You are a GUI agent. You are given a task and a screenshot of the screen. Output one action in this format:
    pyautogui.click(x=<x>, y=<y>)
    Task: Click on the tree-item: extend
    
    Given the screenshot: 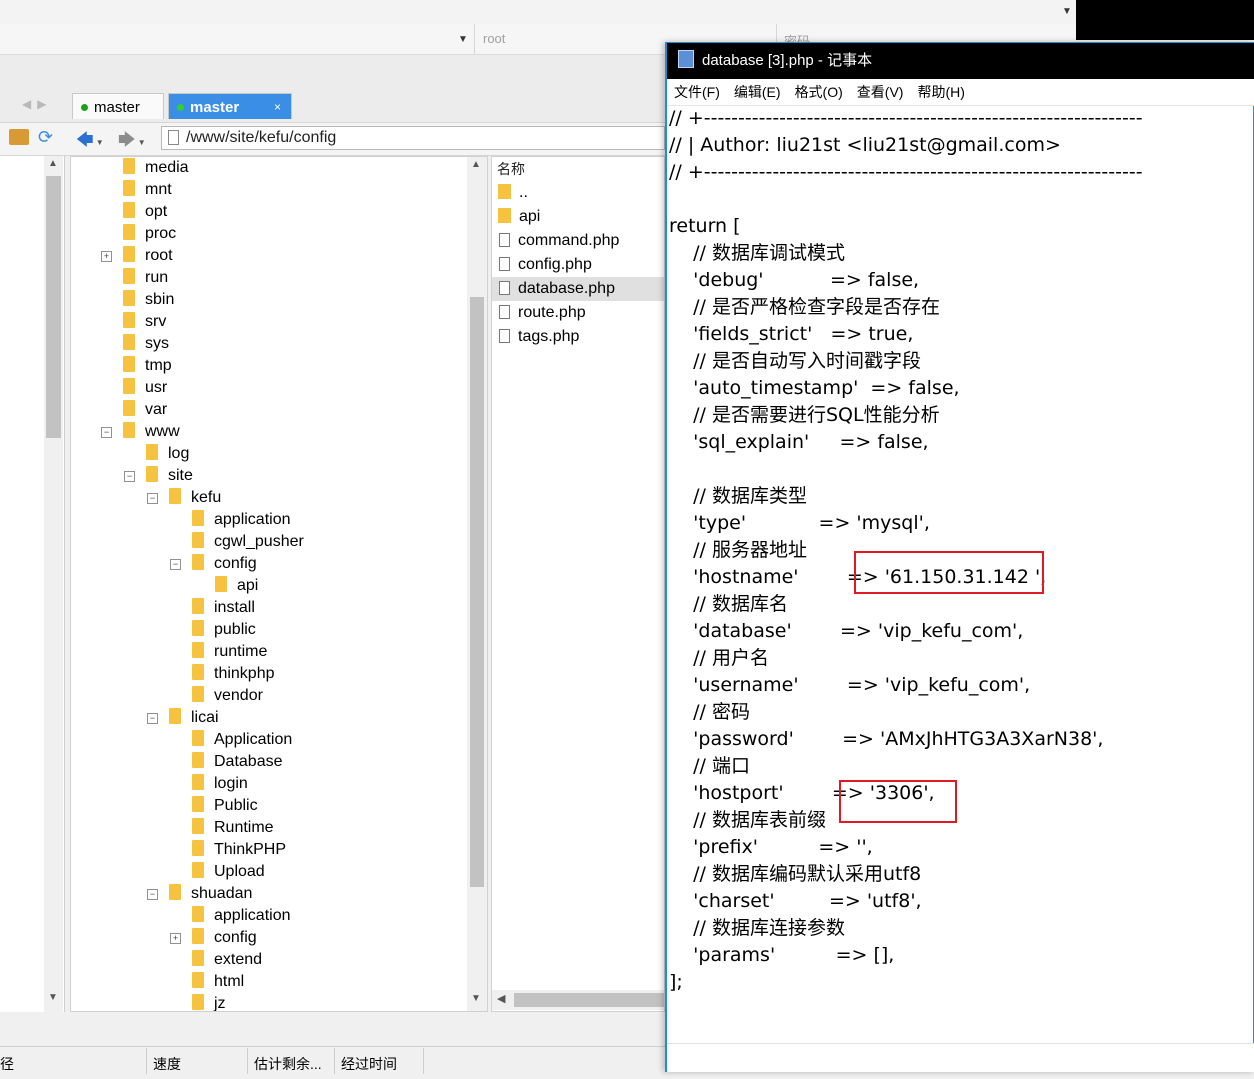 What is the action you would take?
    pyautogui.click(x=227, y=960)
    